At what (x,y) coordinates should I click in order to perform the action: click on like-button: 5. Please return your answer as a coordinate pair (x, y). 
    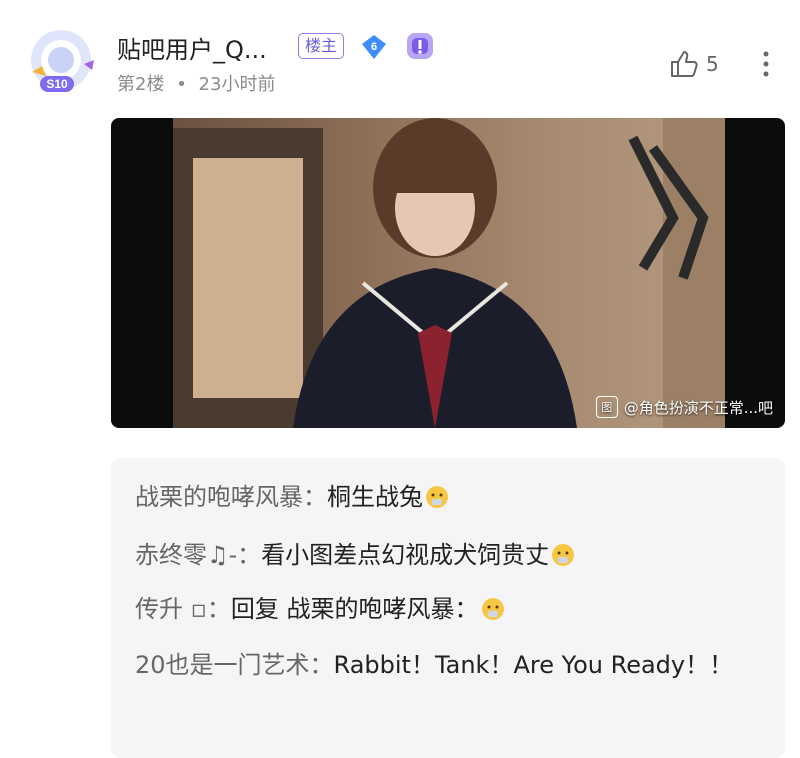
    Looking at the image, I should click on (699, 64).